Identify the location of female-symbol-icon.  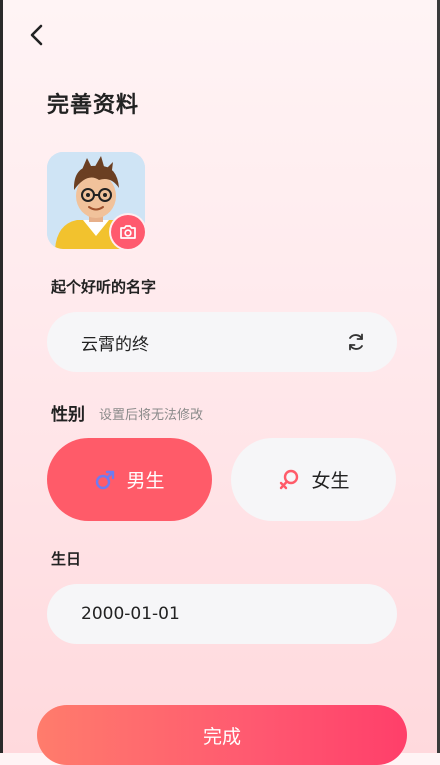
(289, 479).